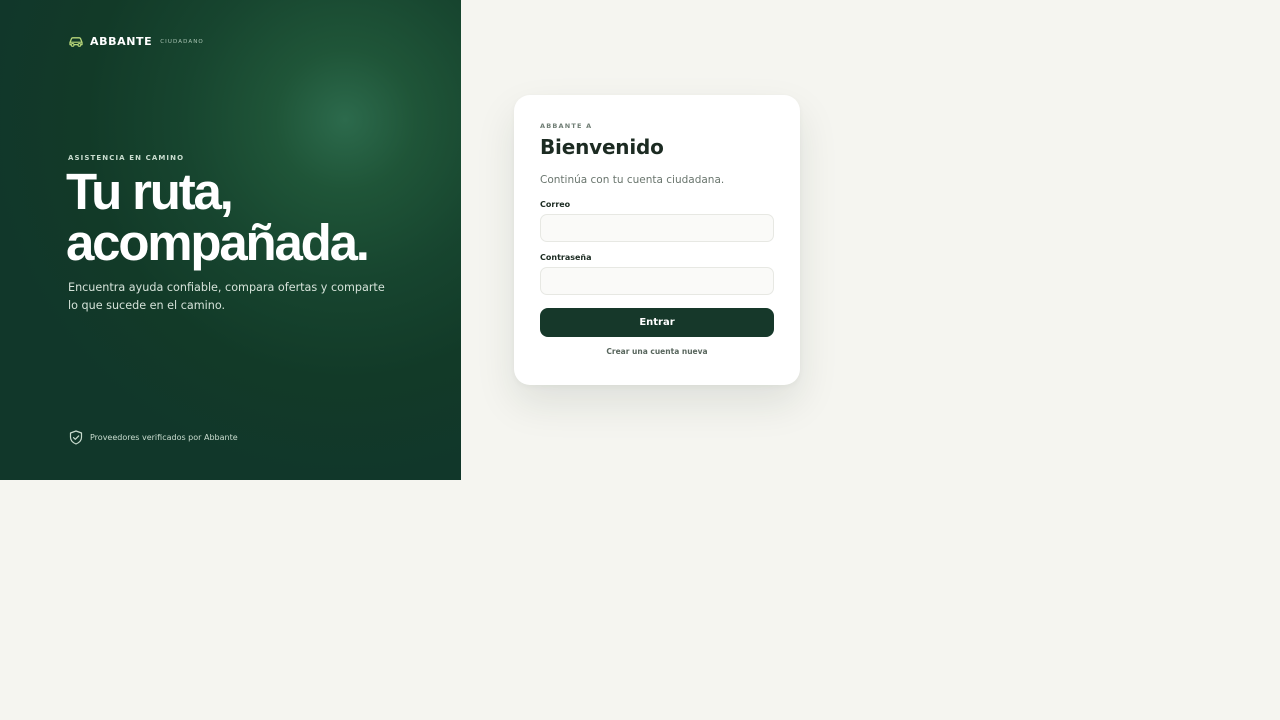 This screenshot has width=1280, height=720. Describe the element at coordinates (602, 147) in the screenshot. I see `login-title: Bienvenido` at that location.